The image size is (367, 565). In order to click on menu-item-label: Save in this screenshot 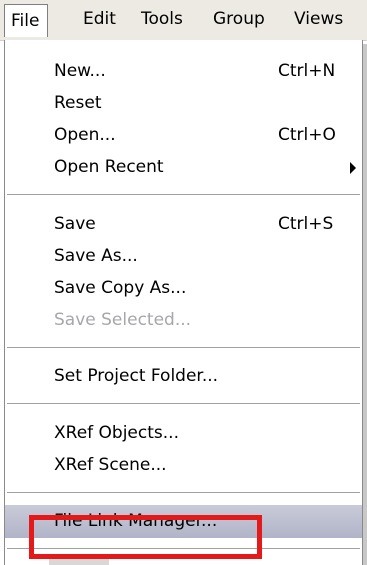, I will do `click(75, 224)`.